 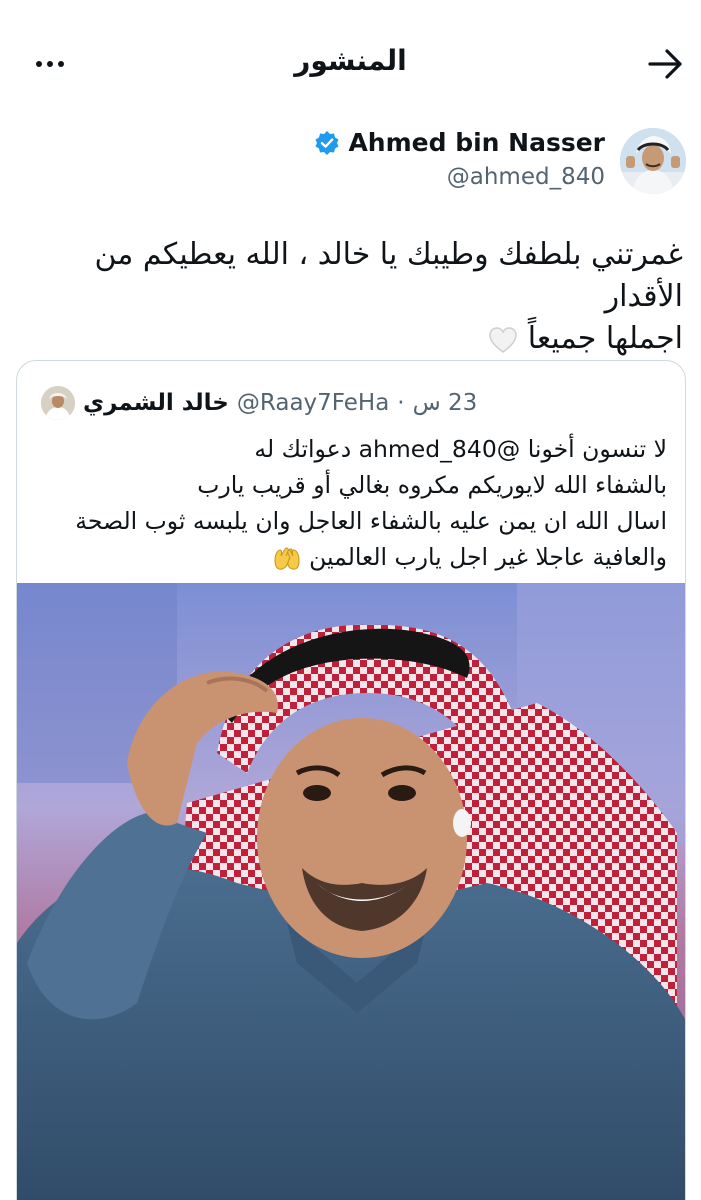 I want to click on avatar-photo, so click(x=653, y=161).